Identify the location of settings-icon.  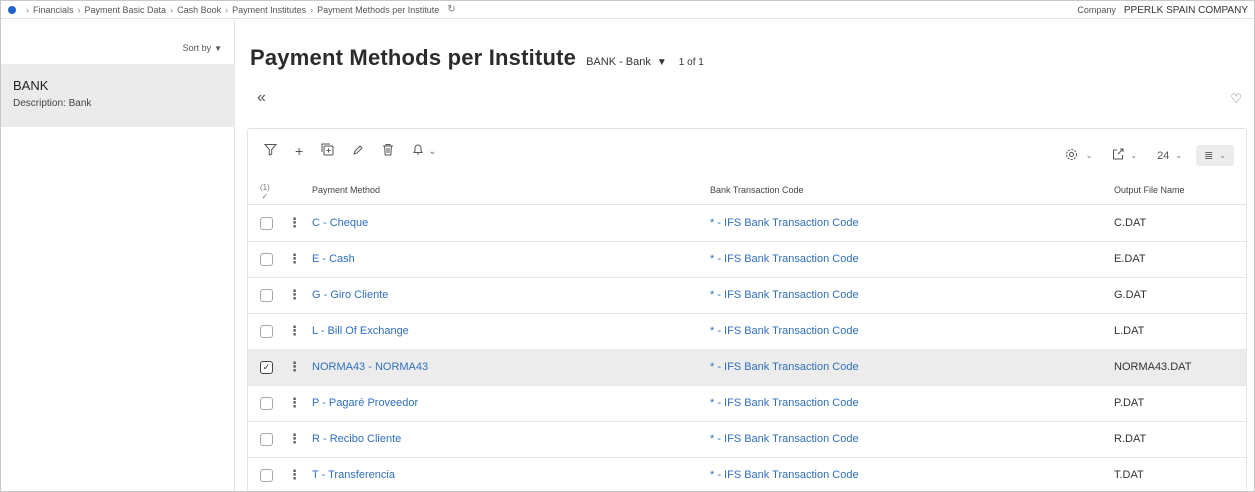
(1071, 156).